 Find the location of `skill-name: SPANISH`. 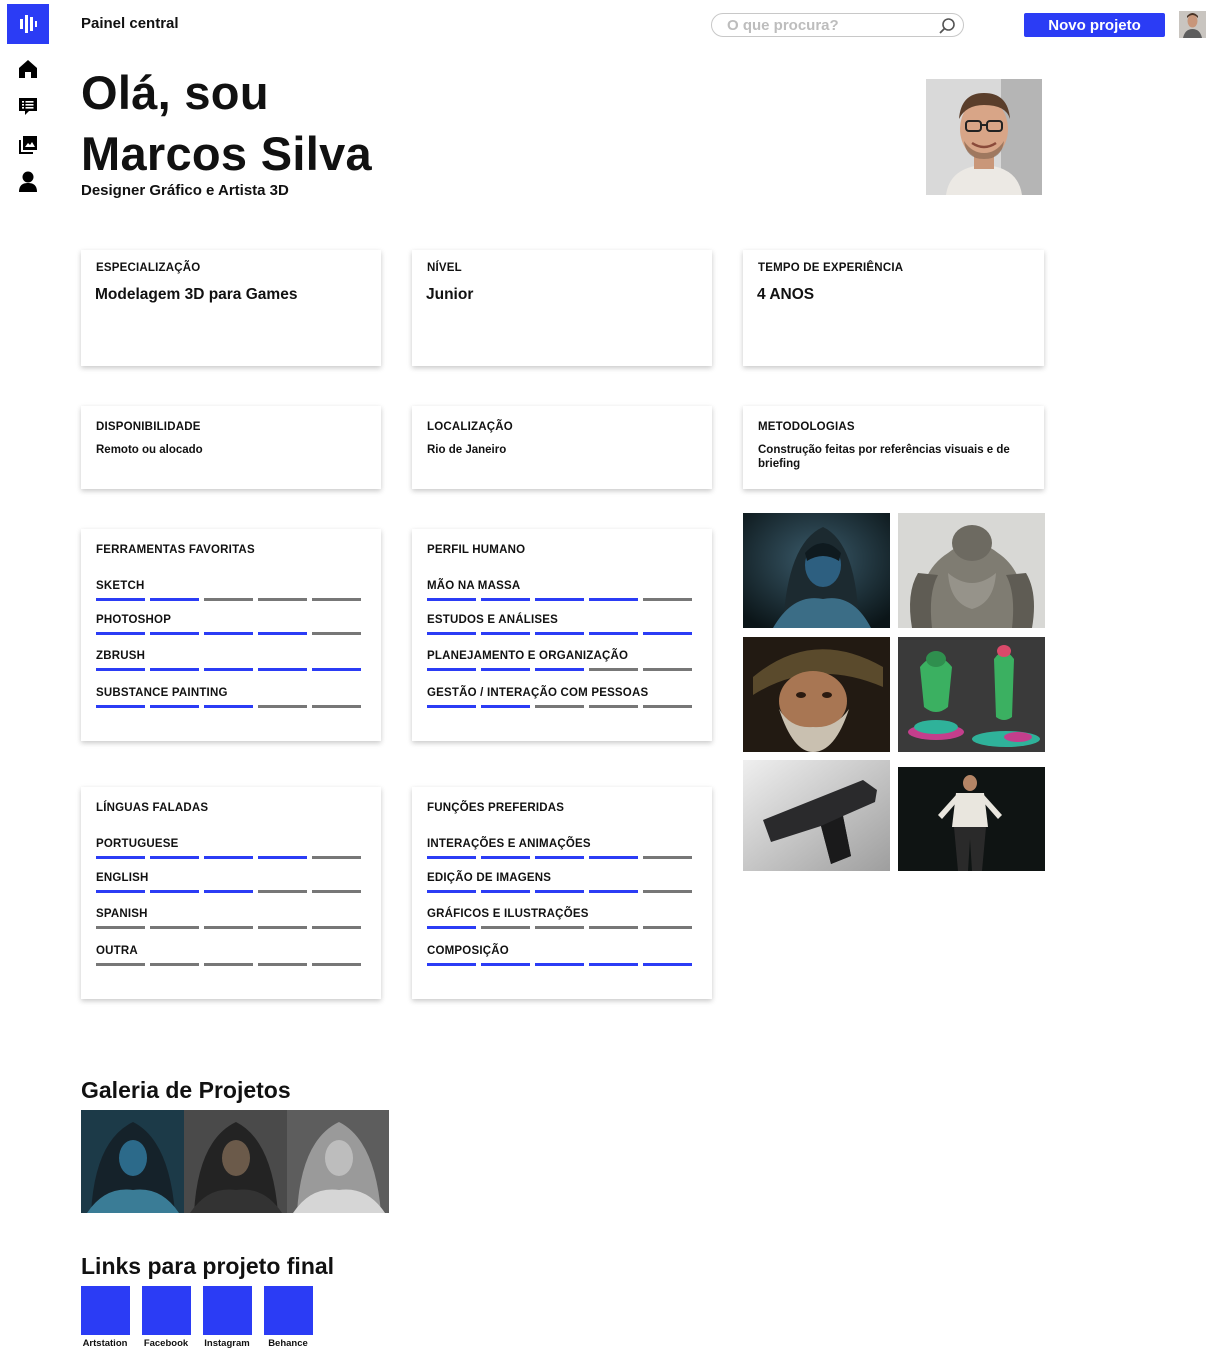

skill-name: SPANISH is located at coordinates (122, 914).